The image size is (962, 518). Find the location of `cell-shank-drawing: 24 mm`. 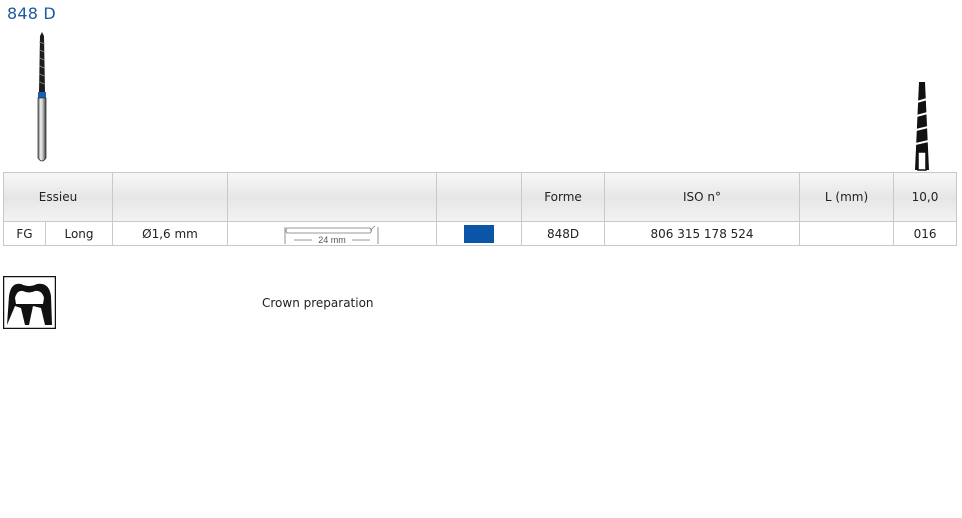

cell-shank-drawing: 24 mm is located at coordinates (332, 233).